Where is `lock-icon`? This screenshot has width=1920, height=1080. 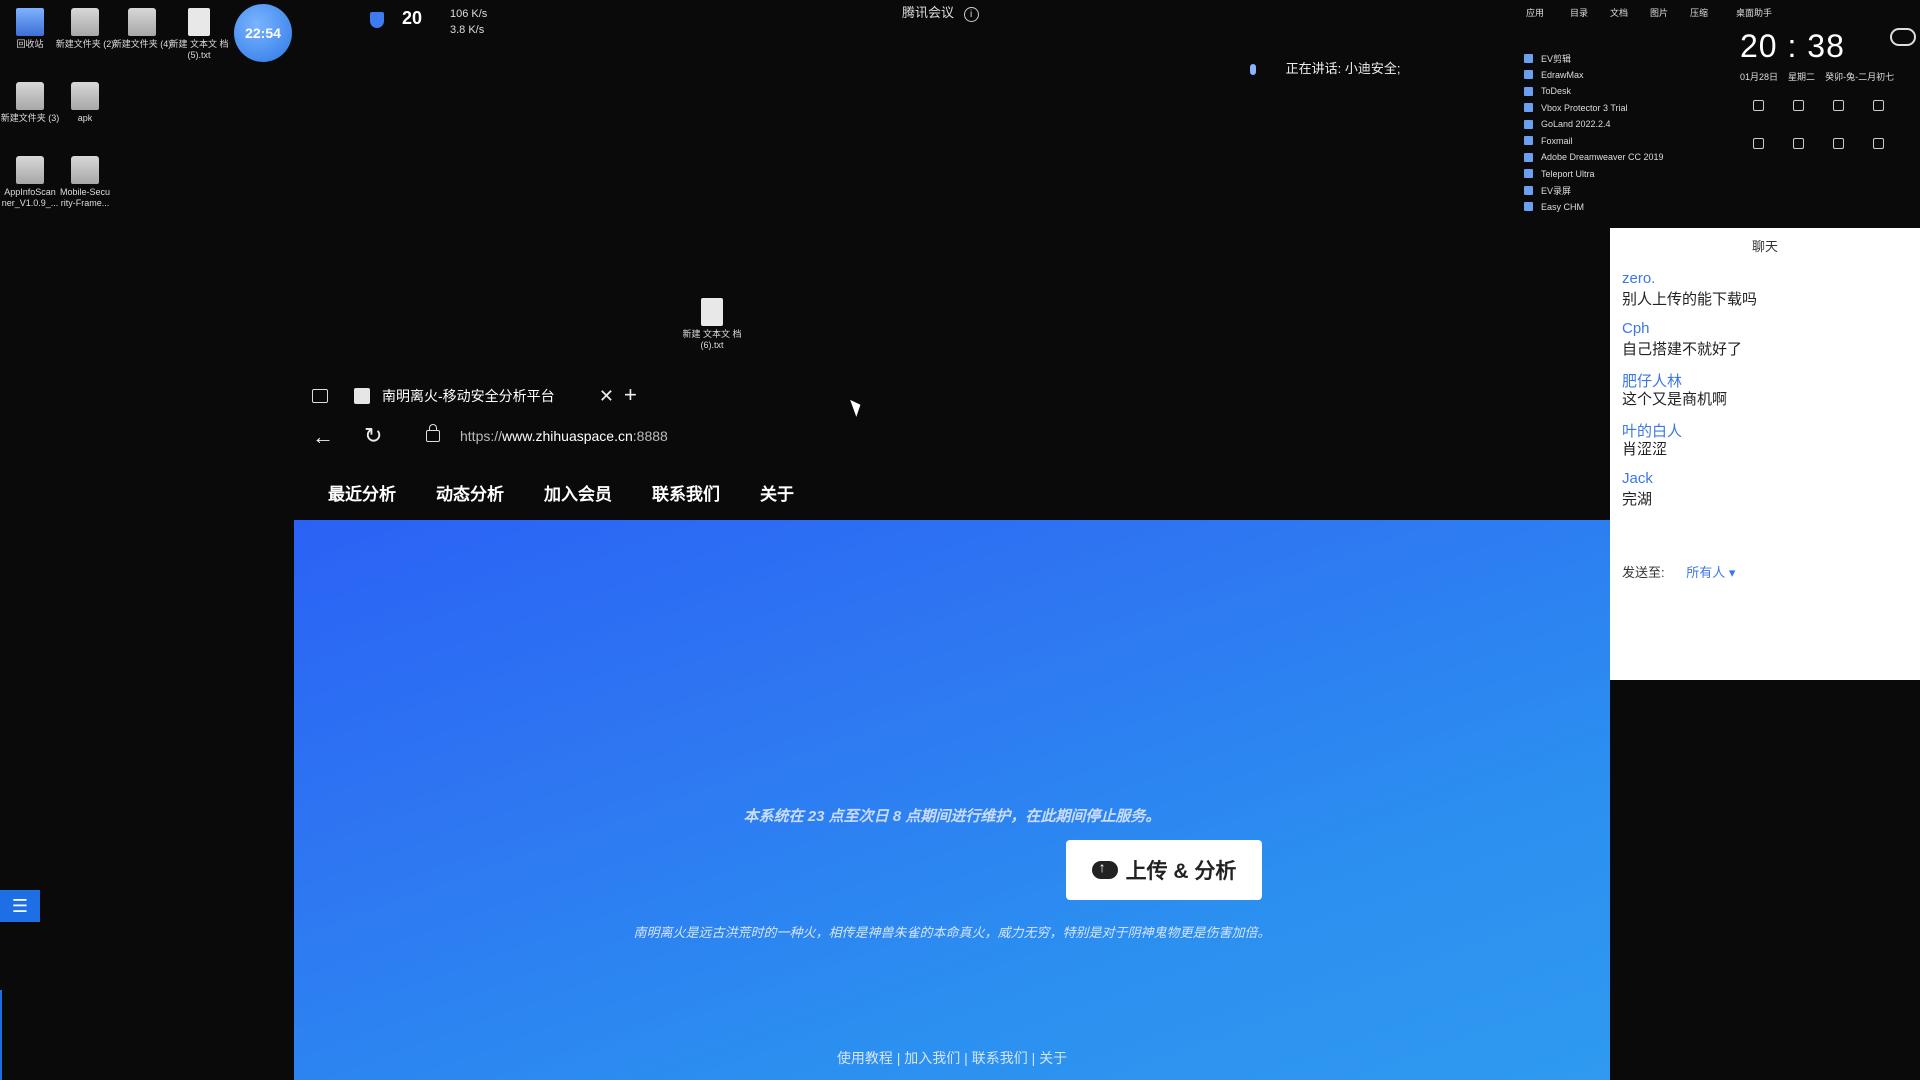 lock-icon is located at coordinates (433, 433).